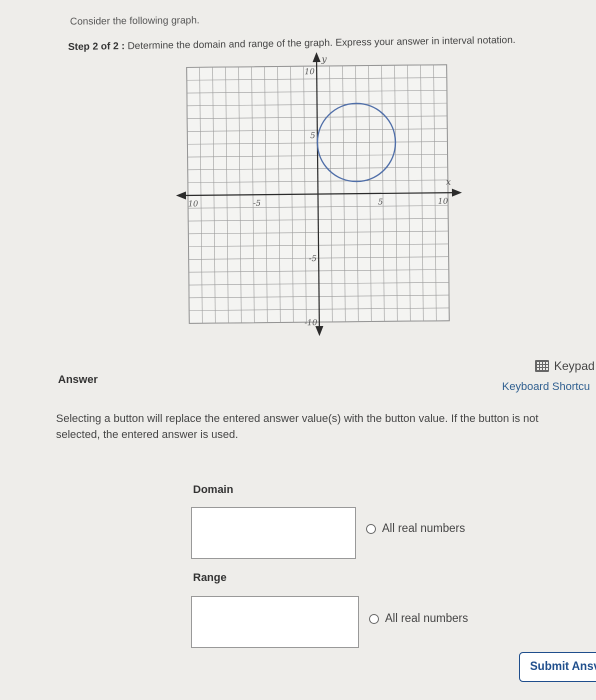 This screenshot has width=596, height=700. What do you see at coordinates (371, 529) in the screenshot?
I see `domain-radio-button` at bounding box center [371, 529].